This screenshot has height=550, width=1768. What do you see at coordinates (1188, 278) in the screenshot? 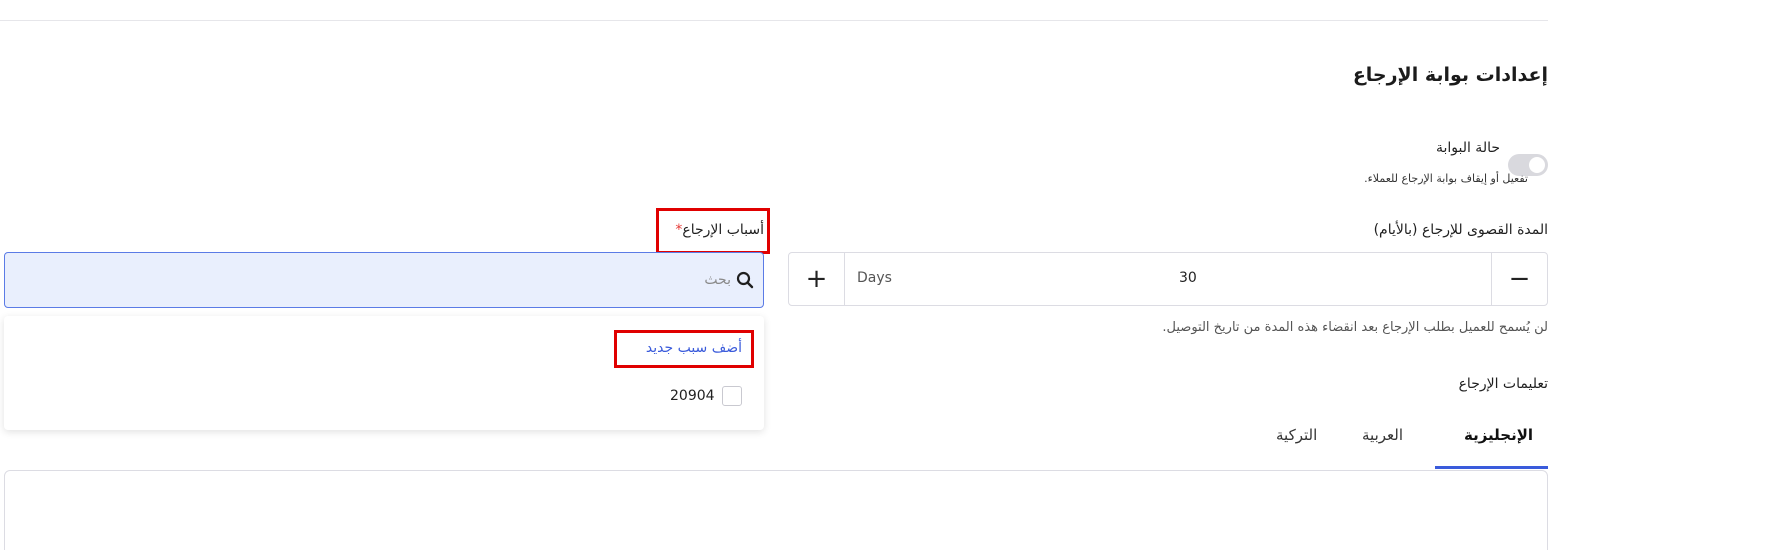
I see `max-days-value: 30` at bounding box center [1188, 278].